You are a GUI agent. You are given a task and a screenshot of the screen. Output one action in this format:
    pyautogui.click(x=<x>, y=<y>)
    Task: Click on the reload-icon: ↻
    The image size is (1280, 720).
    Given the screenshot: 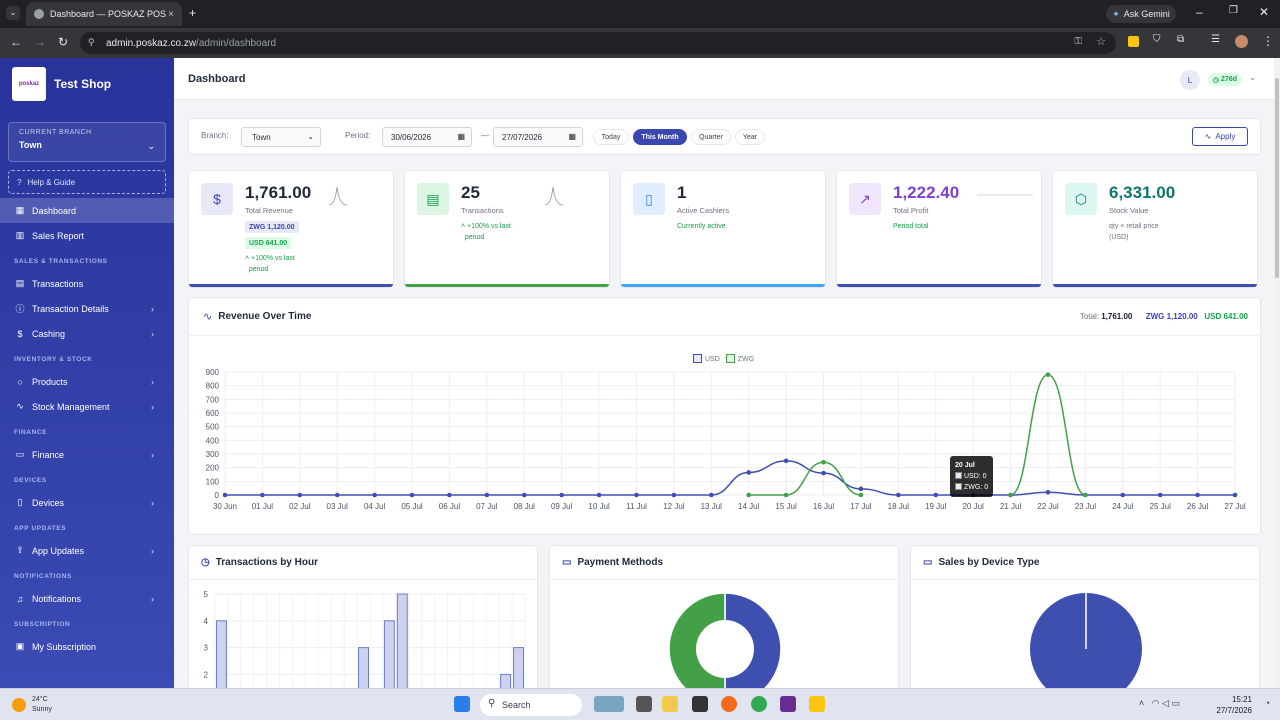 What is the action you would take?
    pyautogui.click(x=63, y=42)
    